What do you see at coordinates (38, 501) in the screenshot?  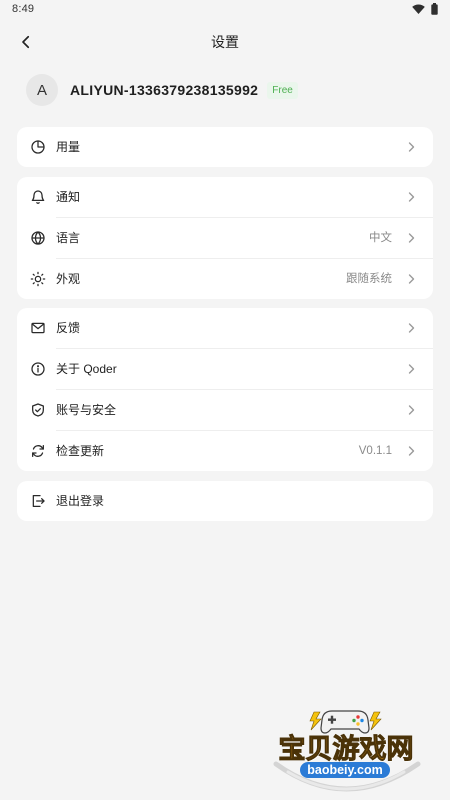 I see `logout-icon` at bounding box center [38, 501].